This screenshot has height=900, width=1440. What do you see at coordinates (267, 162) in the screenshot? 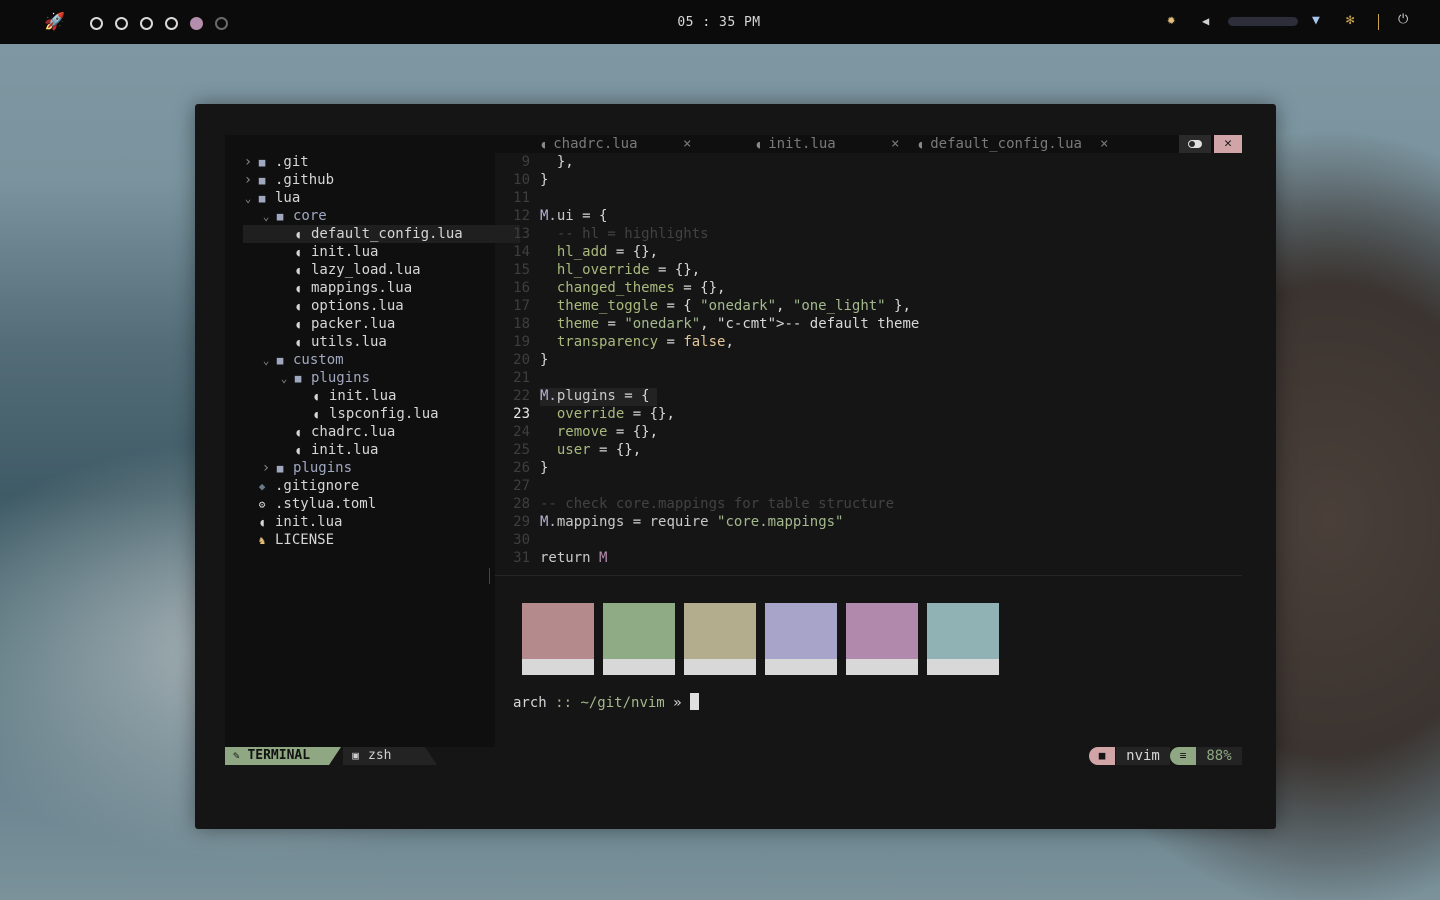
I see `tree-folder: › ■ .git` at bounding box center [267, 162].